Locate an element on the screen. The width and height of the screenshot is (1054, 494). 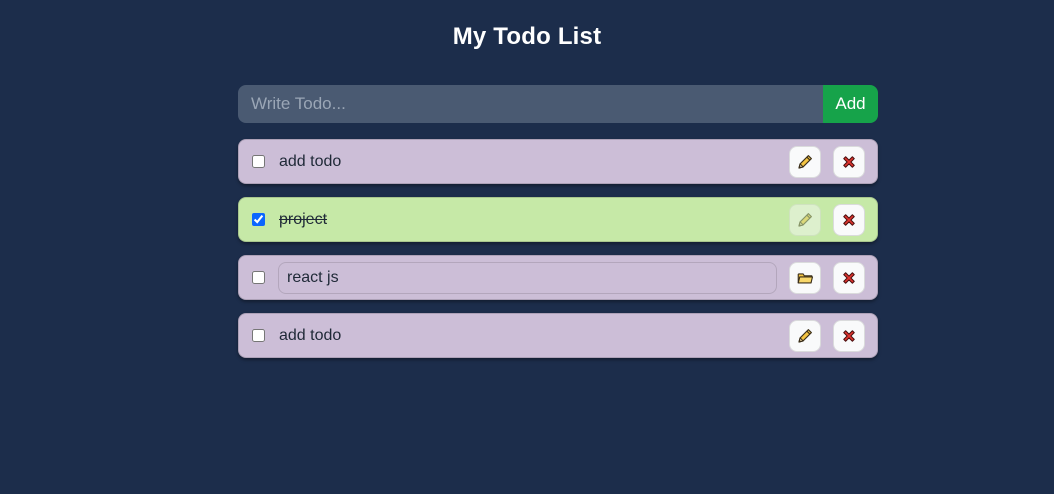
todo-item is located at coordinates (558, 277).